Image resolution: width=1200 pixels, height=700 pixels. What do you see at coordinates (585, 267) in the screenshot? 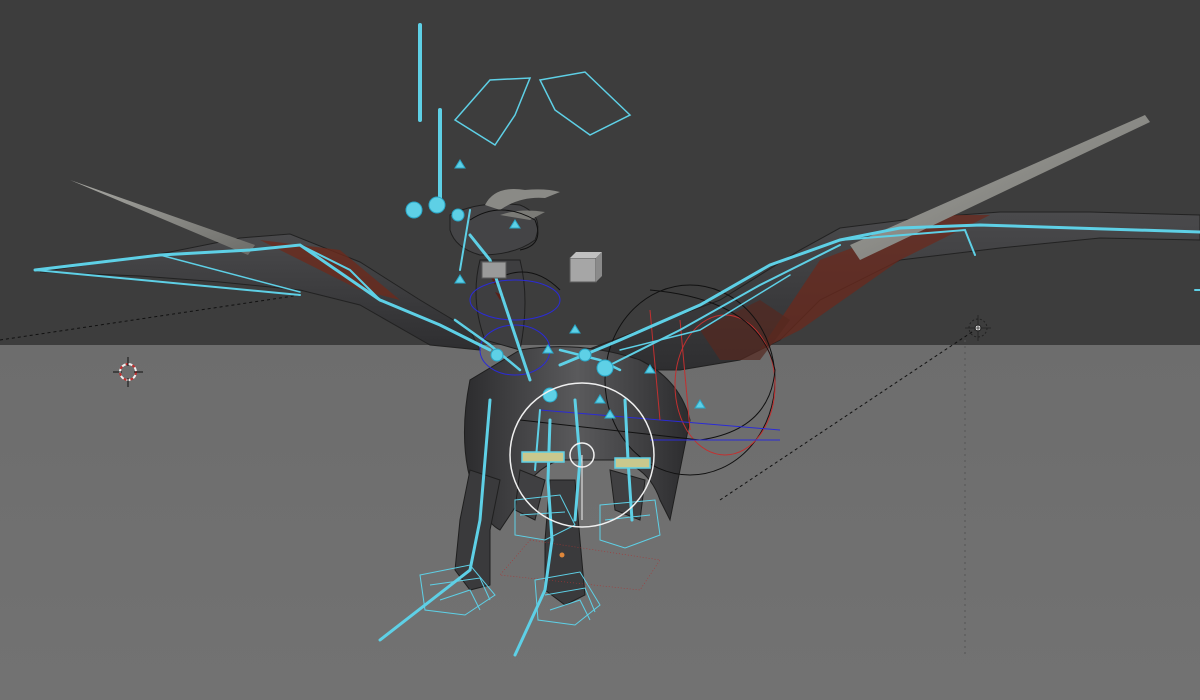
I see `cube-object` at bounding box center [585, 267].